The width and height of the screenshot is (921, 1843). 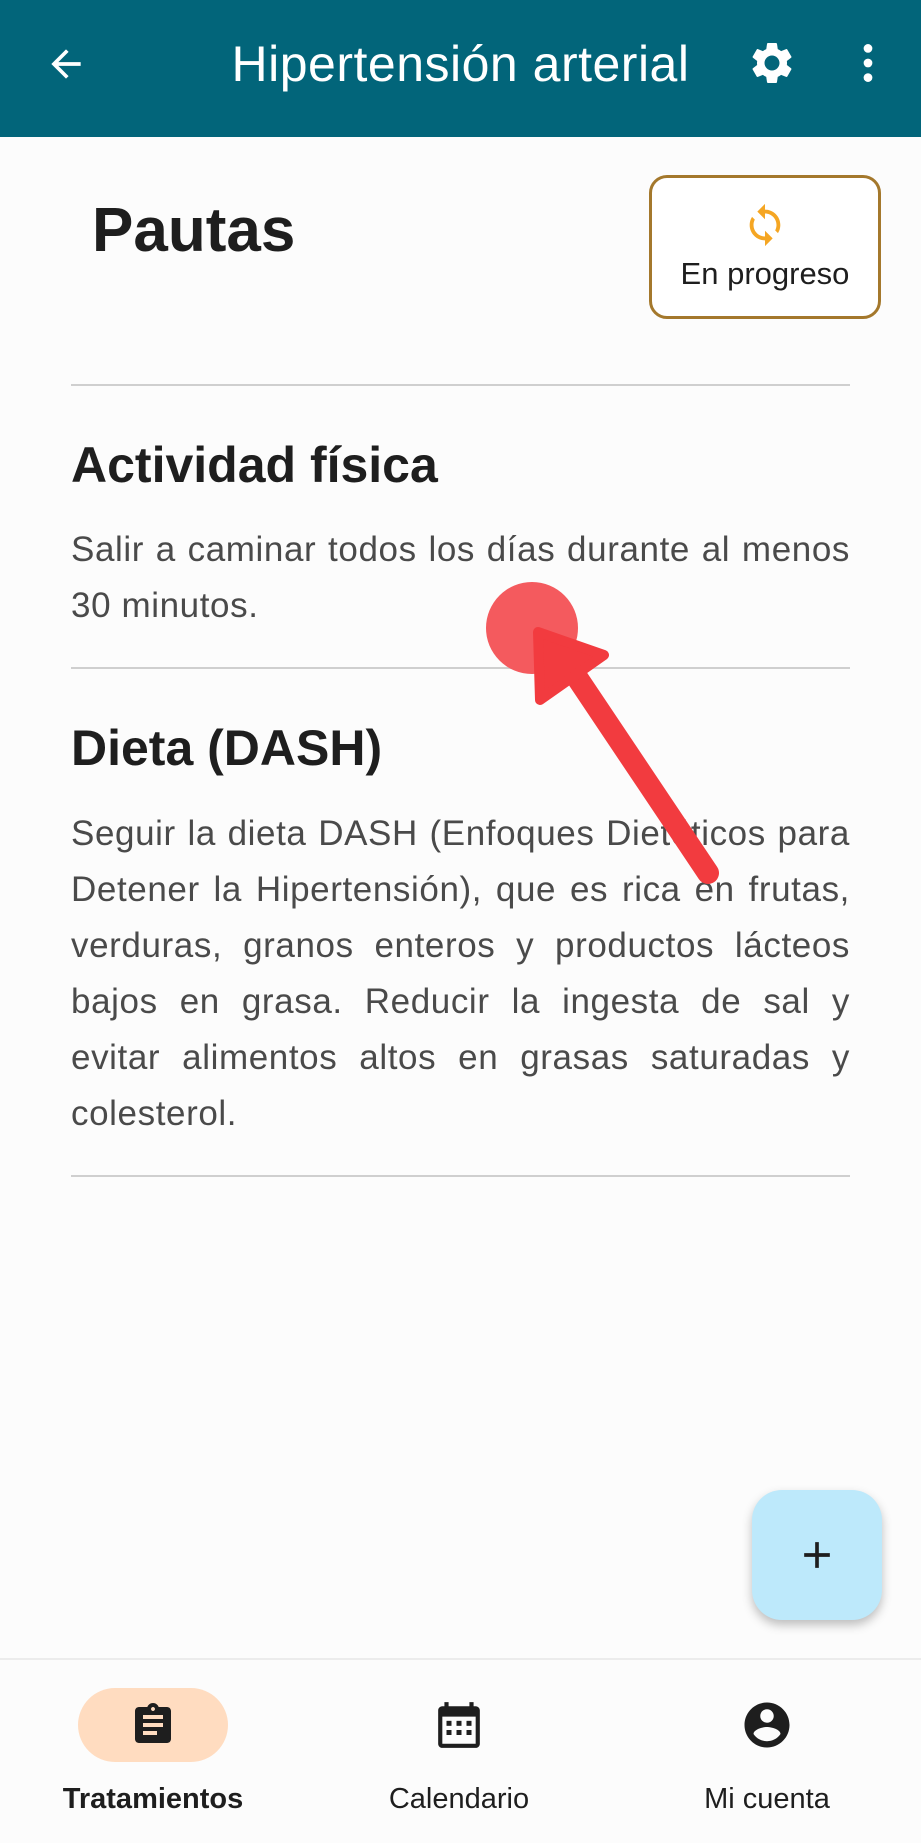 What do you see at coordinates (459, 1799) in the screenshot?
I see `nav-label: Calendario` at bounding box center [459, 1799].